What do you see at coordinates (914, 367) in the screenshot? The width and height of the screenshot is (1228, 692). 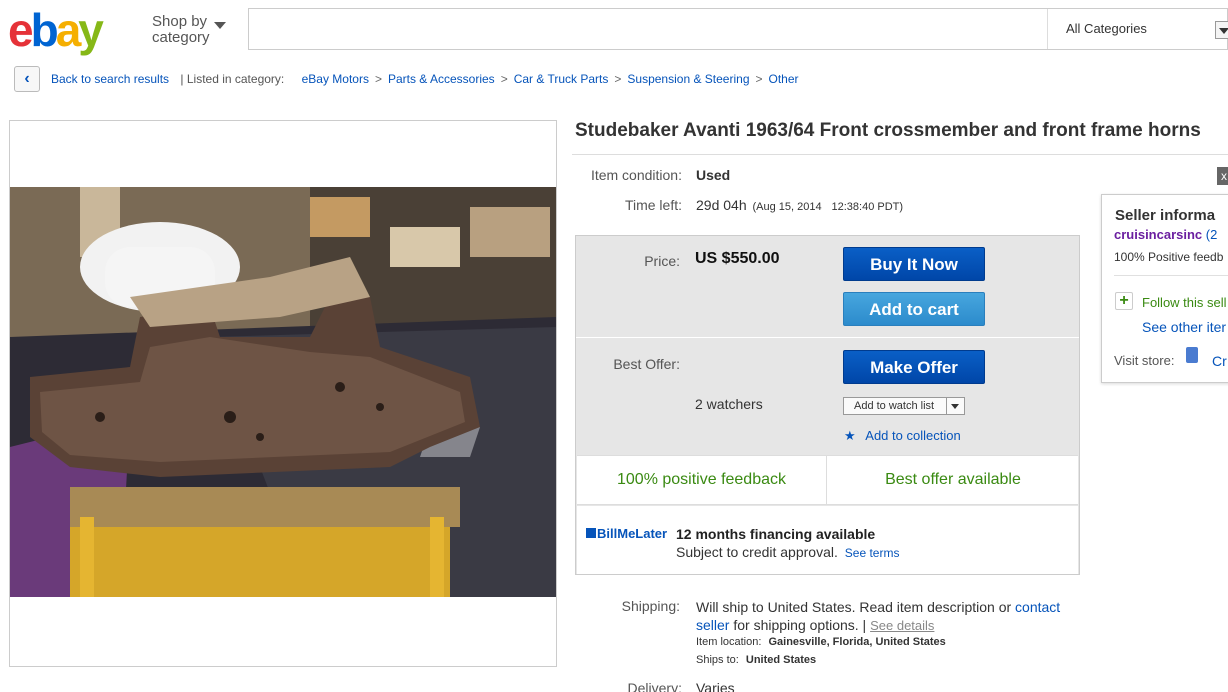 I see `make-offer-button: Make Offer` at bounding box center [914, 367].